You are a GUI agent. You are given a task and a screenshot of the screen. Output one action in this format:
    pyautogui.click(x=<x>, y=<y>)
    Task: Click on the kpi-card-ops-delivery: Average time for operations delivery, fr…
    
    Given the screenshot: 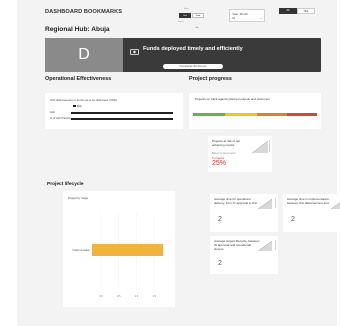 What is the action you would take?
    pyautogui.click(x=244, y=213)
    